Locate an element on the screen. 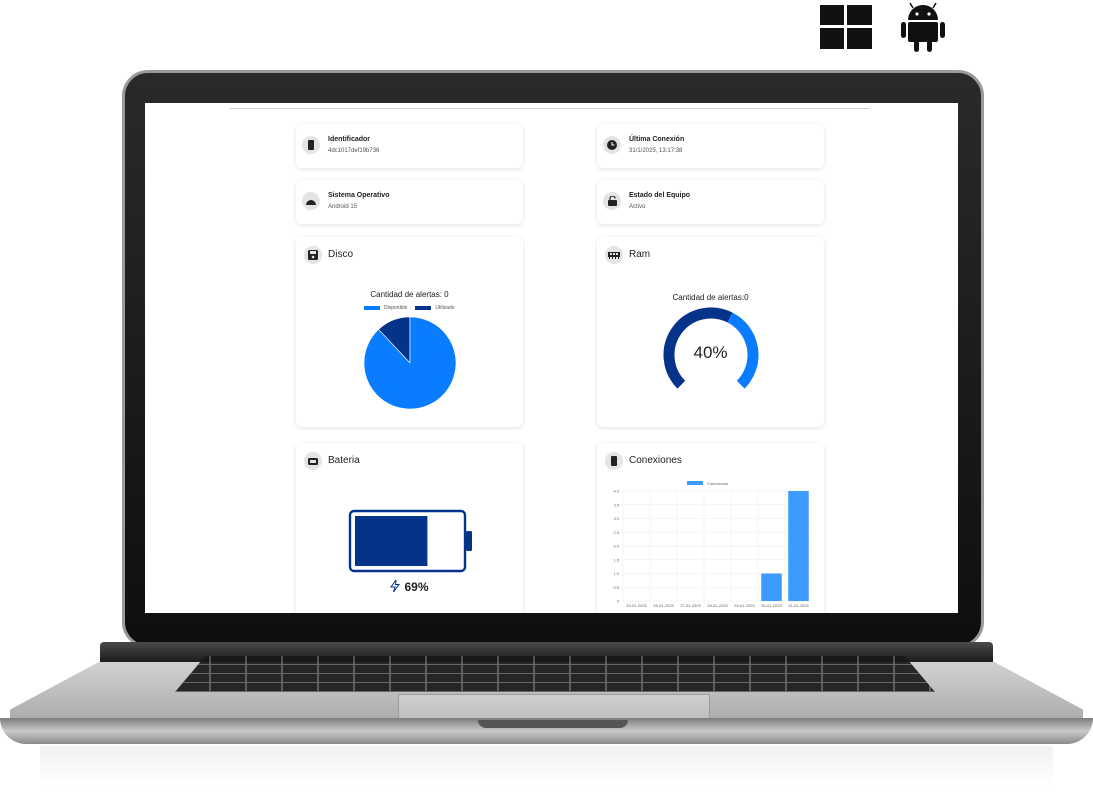  disk-alert-count: Cantidad de alertas: 0 is located at coordinates (409, 294).